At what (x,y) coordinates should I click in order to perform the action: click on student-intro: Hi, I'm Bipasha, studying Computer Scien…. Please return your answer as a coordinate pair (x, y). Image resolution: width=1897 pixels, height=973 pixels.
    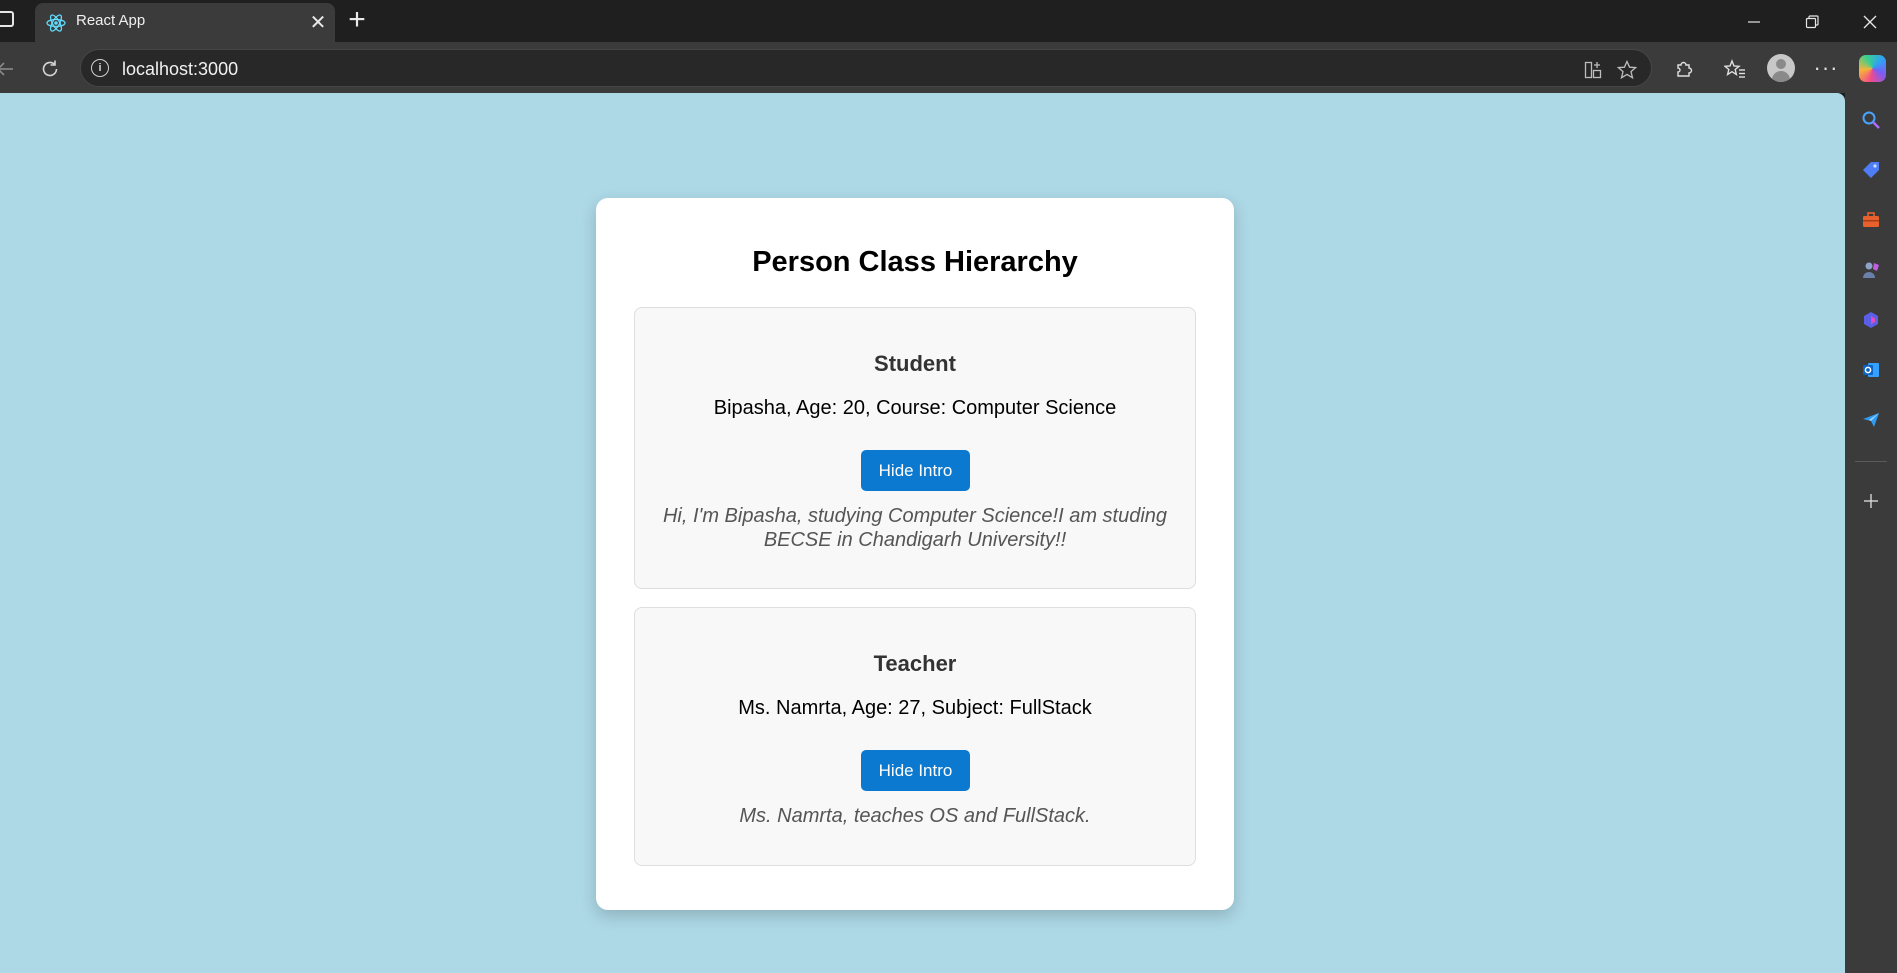
    Looking at the image, I should click on (915, 528).